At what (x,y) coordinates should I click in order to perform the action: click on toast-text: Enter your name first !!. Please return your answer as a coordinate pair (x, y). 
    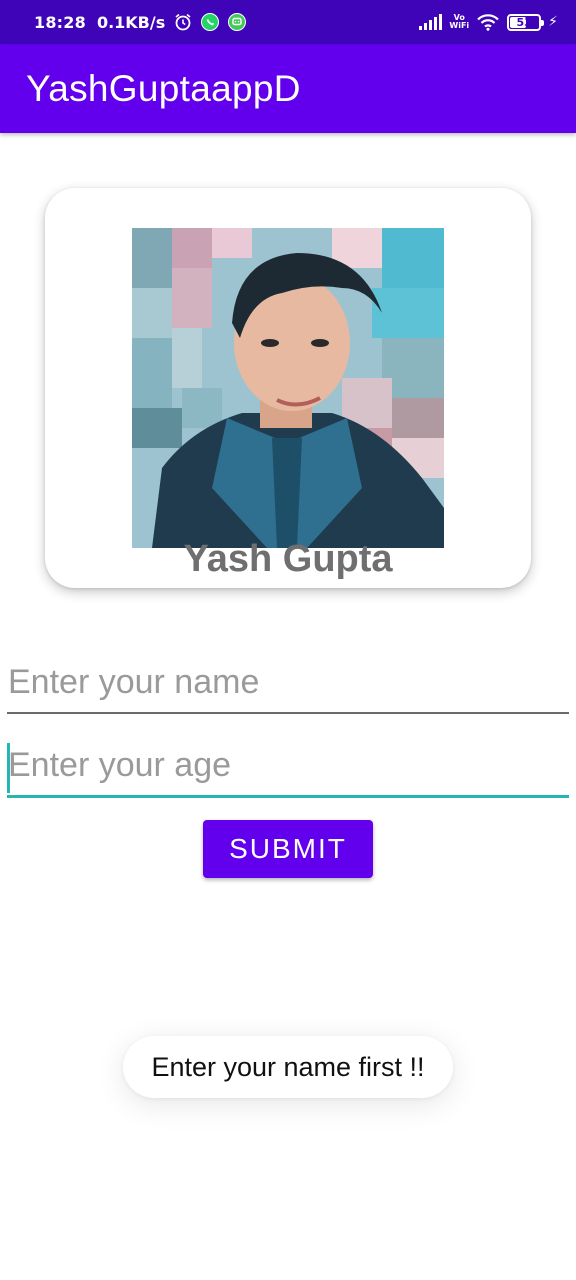
    Looking at the image, I should click on (288, 1066).